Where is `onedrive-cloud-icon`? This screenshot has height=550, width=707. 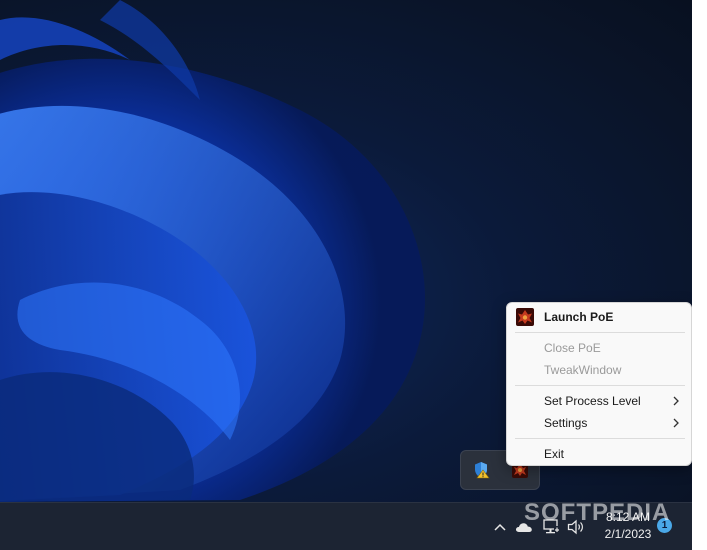 onedrive-cloud-icon is located at coordinates (524, 527).